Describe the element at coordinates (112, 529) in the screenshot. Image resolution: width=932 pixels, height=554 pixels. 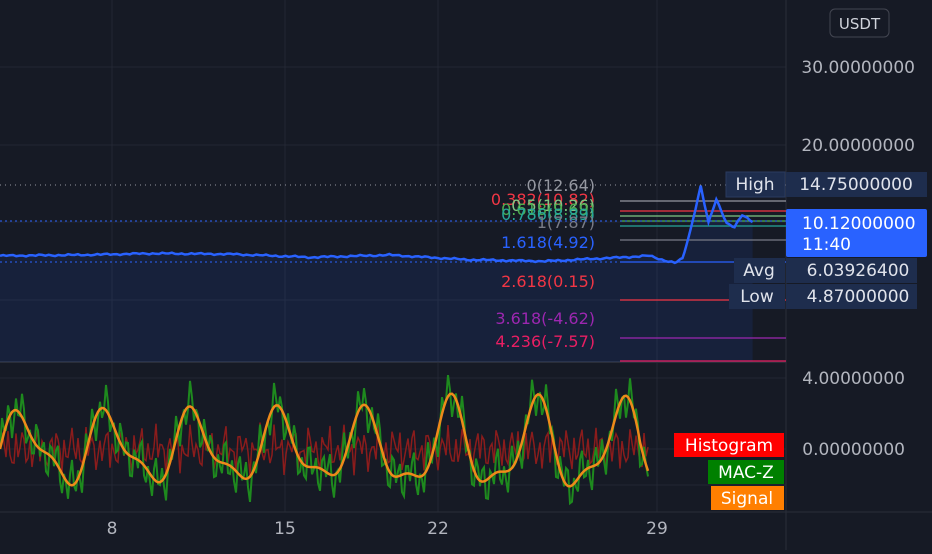
I see `x-tick-label: 8` at that location.